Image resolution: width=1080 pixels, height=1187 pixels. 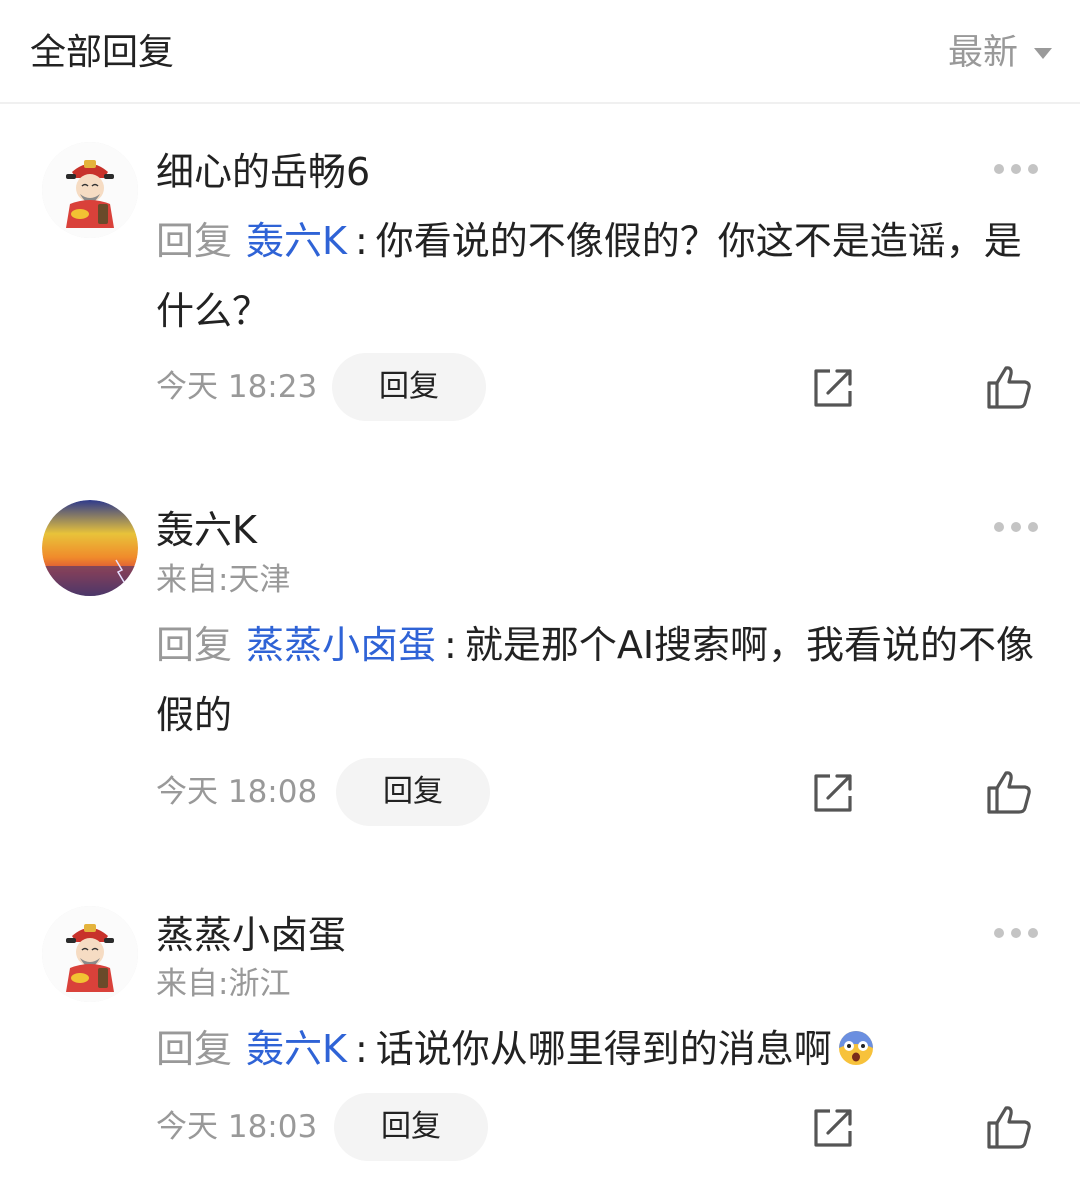 What do you see at coordinates (223, 984) in the screenshot?
I see `location-label: 来自:浙江` at bounding box center [223, 984].